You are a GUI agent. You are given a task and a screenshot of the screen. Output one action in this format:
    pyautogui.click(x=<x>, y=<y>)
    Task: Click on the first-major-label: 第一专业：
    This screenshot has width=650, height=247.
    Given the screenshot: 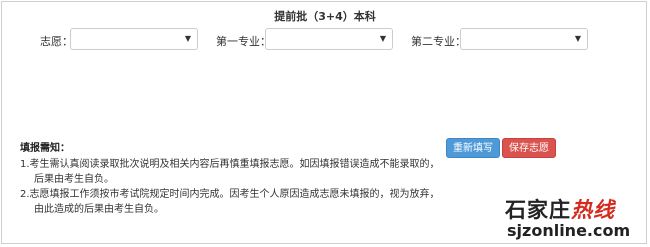 What is the action you would take?
    pyautogui.click(x=243, y=41)
    